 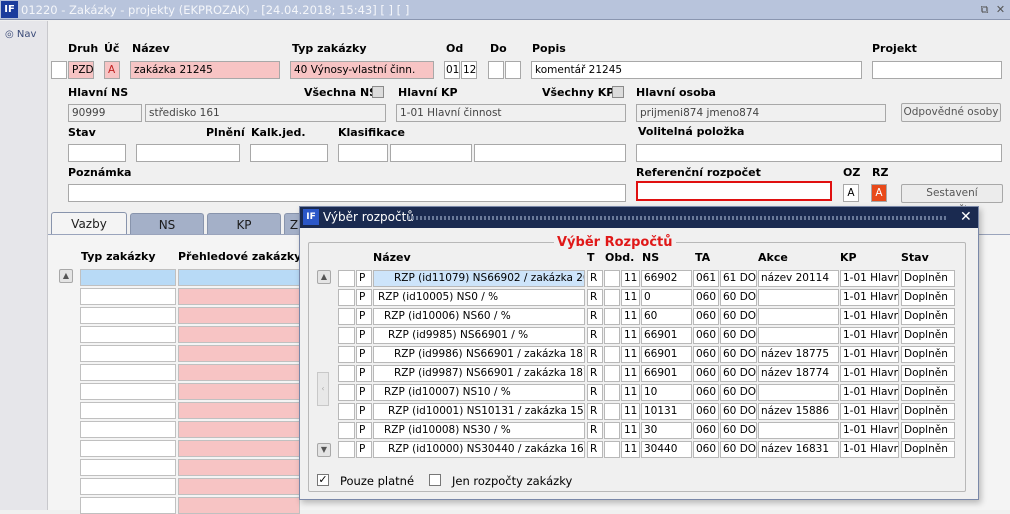 I want to click on dialog-scroll-down-icon: ▼, so click(x=324, y=450).